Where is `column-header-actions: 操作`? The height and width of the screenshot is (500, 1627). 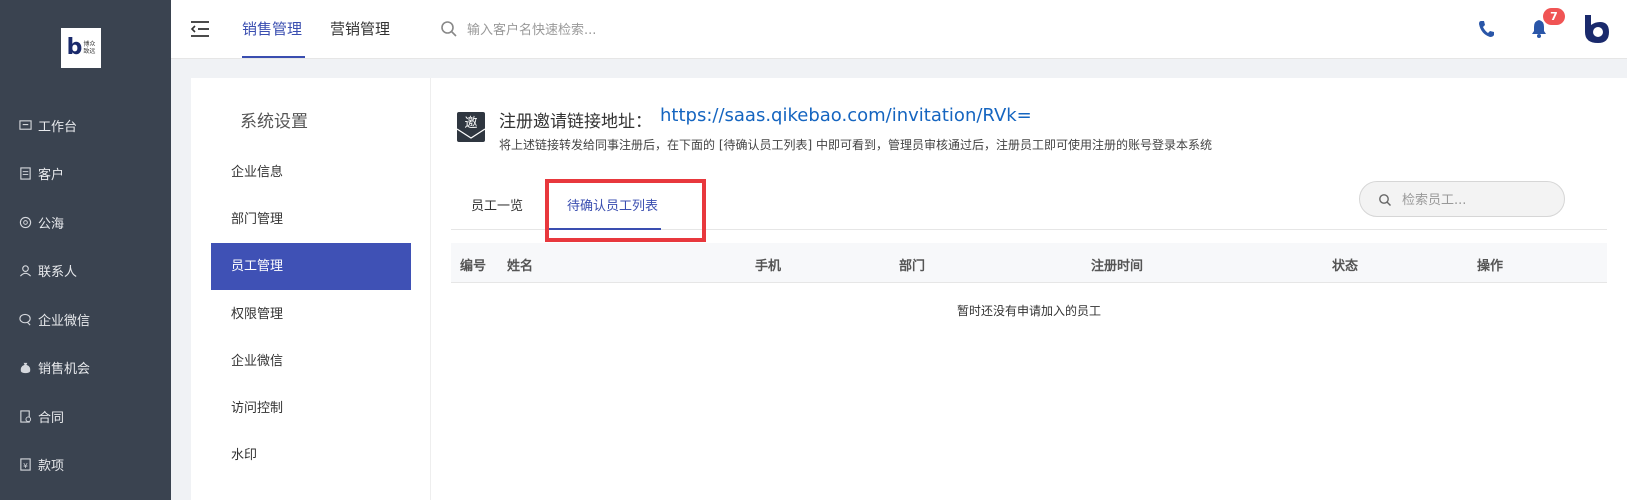
column-header-actions: 操作 is located at coordinates (1490, 264).